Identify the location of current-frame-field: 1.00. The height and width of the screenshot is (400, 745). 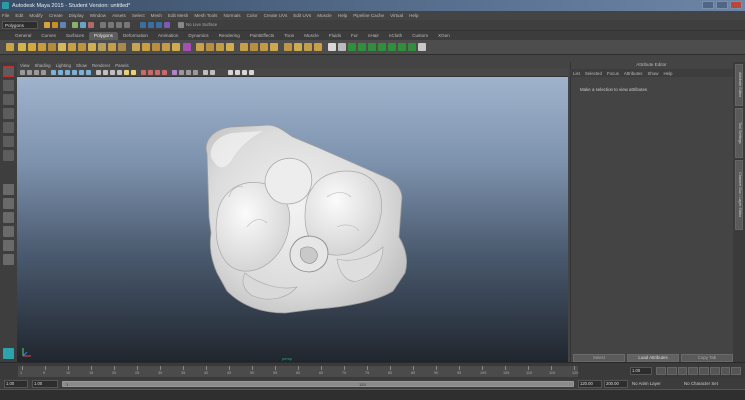
(641, 371).